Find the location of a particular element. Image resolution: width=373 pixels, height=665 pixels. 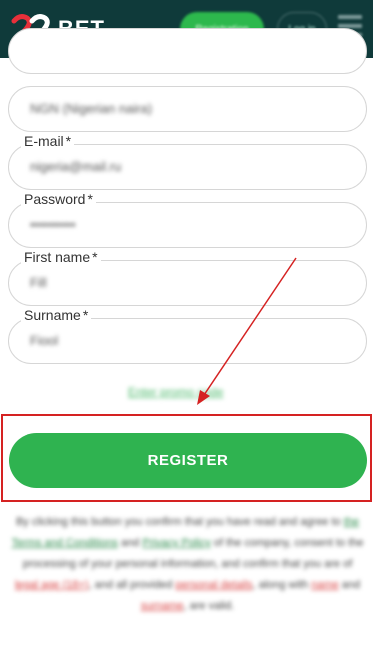

country-field is located at coordinates (187, 51).